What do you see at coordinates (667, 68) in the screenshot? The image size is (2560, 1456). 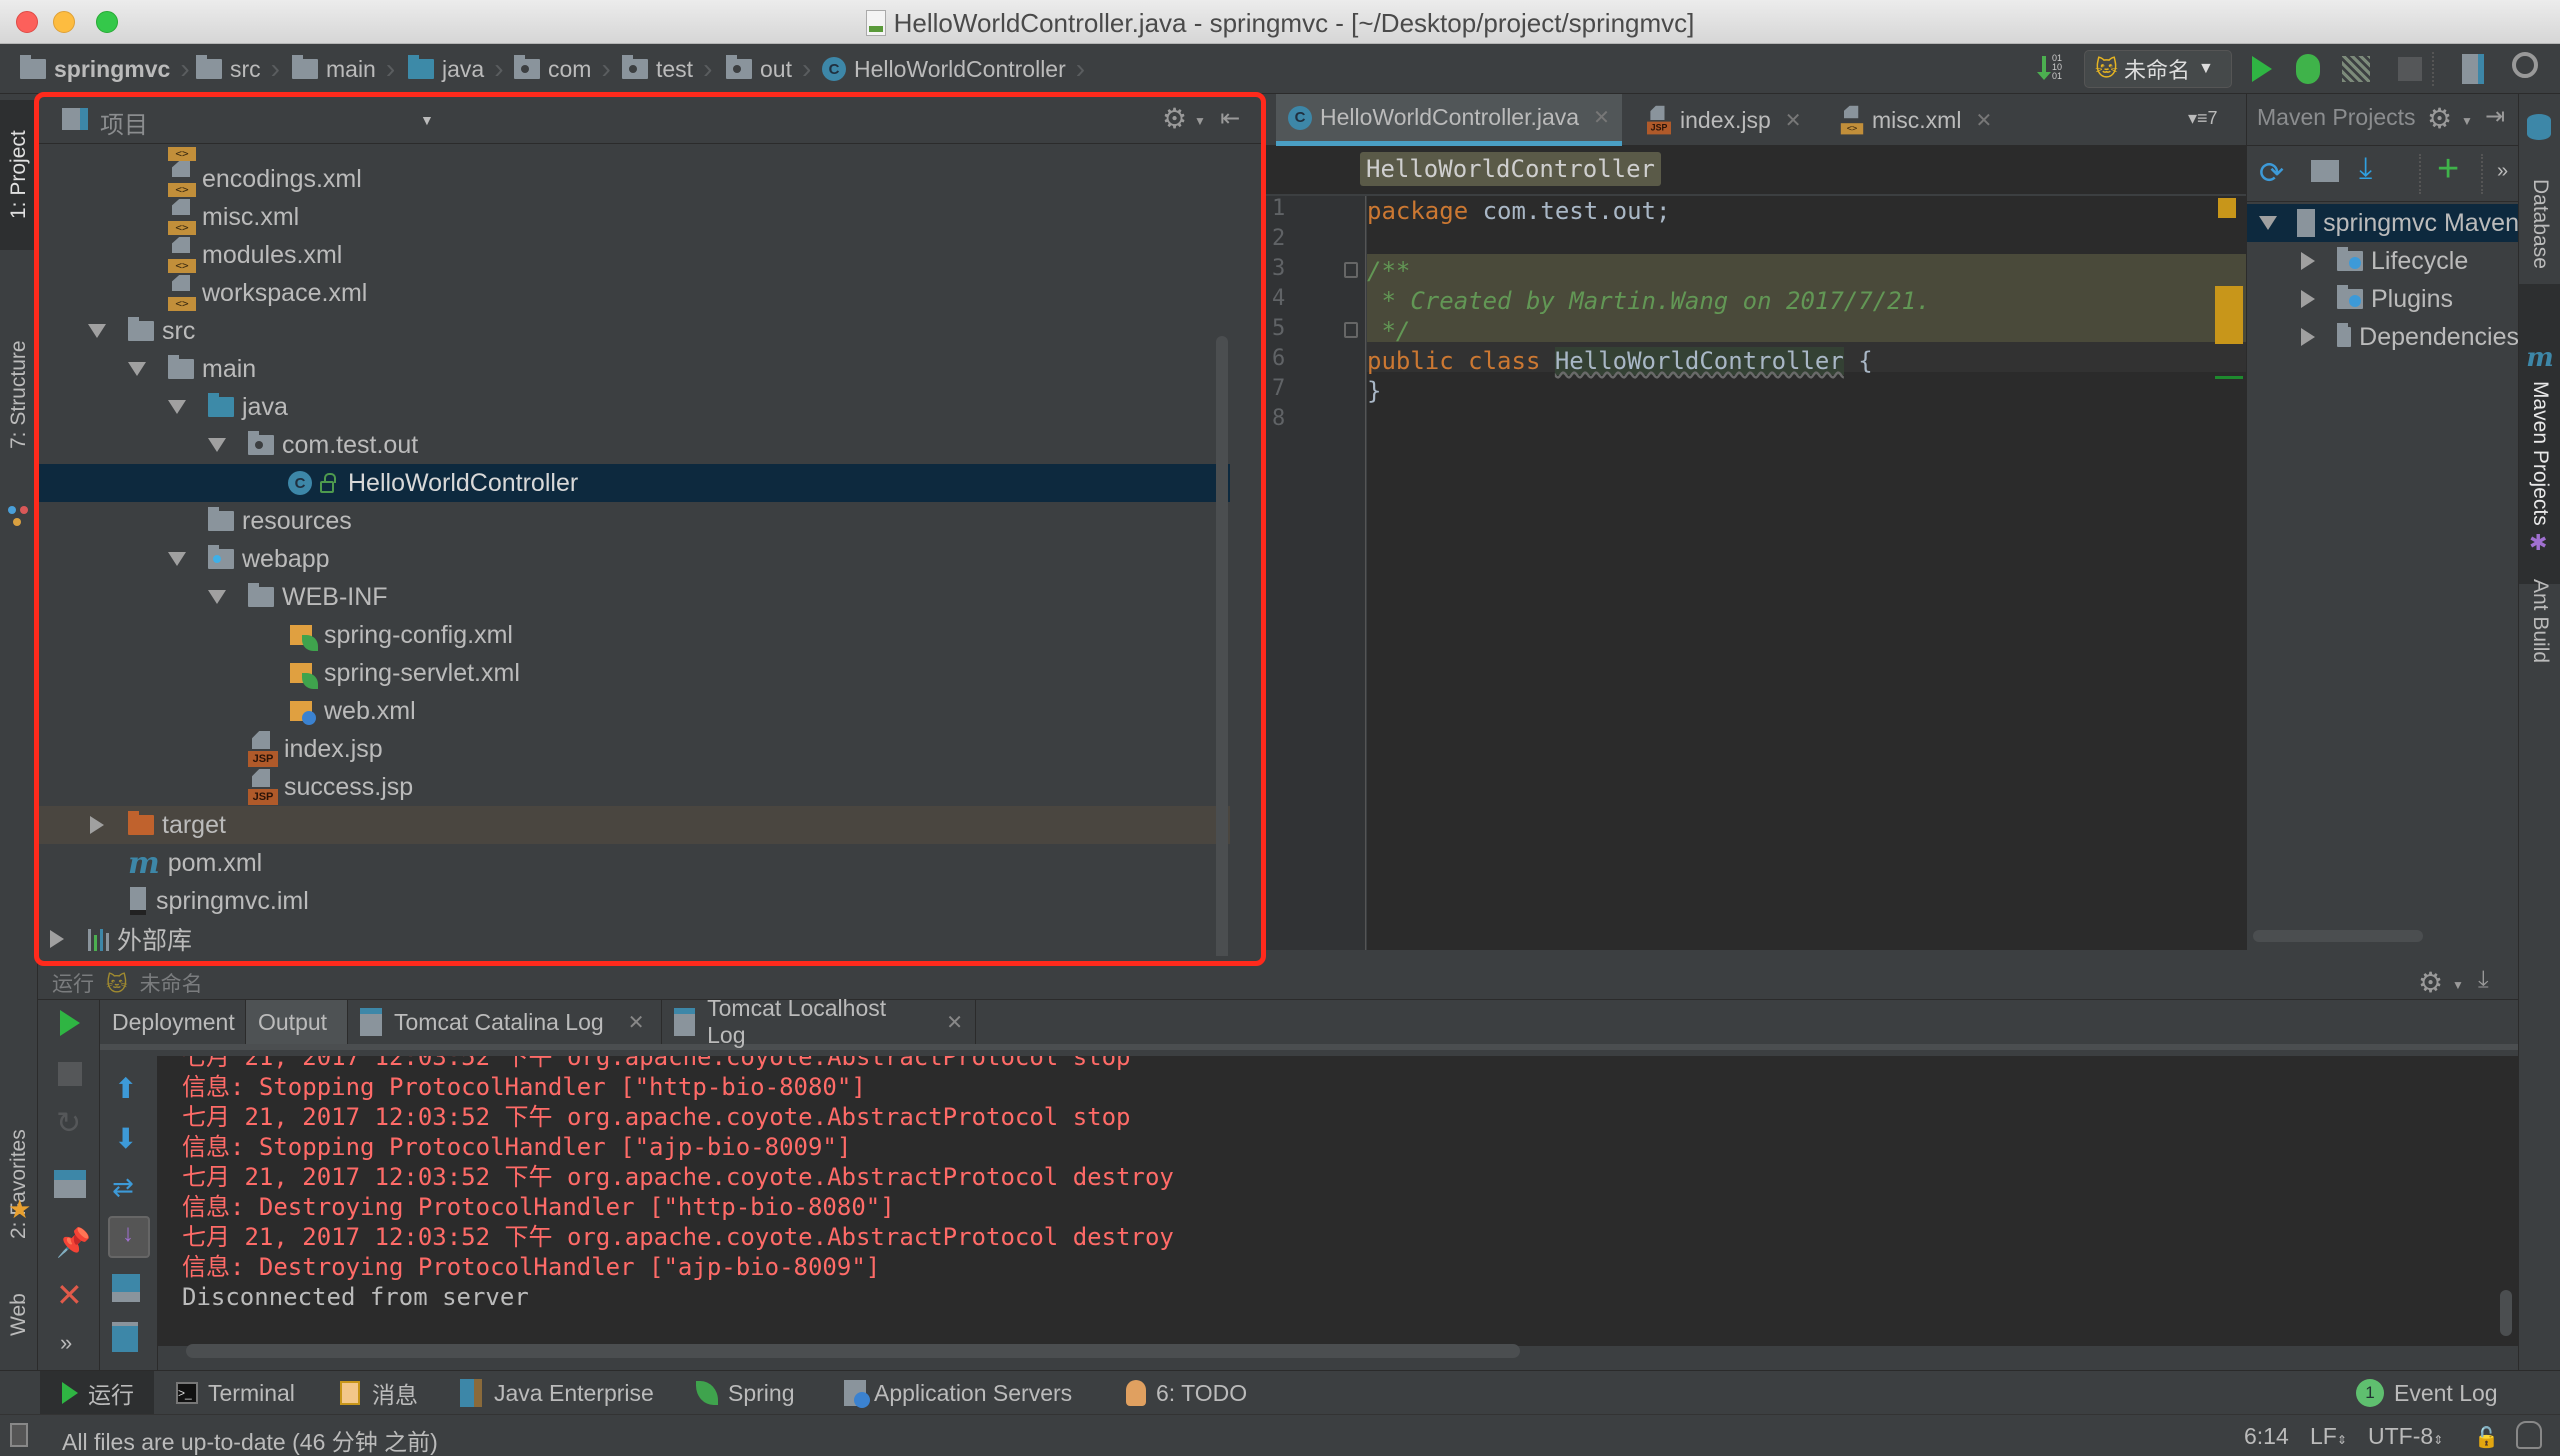 I see `crumb-test: test ›` at bounding box center [667, 68].